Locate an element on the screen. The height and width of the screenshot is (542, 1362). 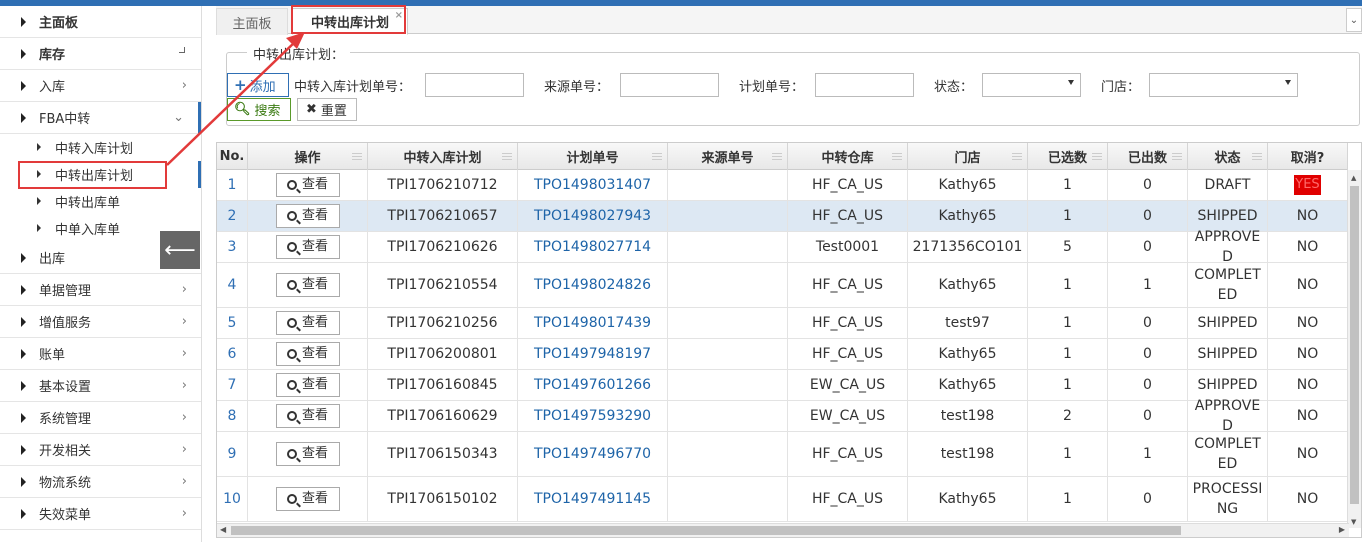
cell-order: TPO1498024826 is located at coordinates (592, 285).